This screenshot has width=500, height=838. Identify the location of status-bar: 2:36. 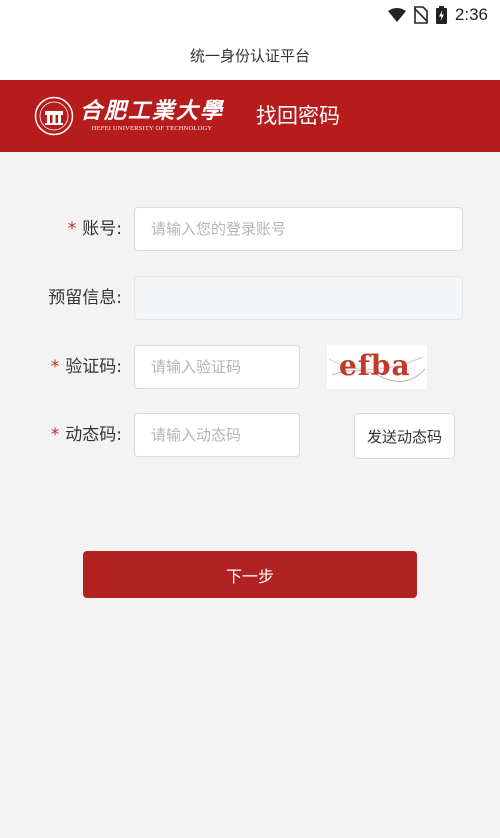
(250, 15).